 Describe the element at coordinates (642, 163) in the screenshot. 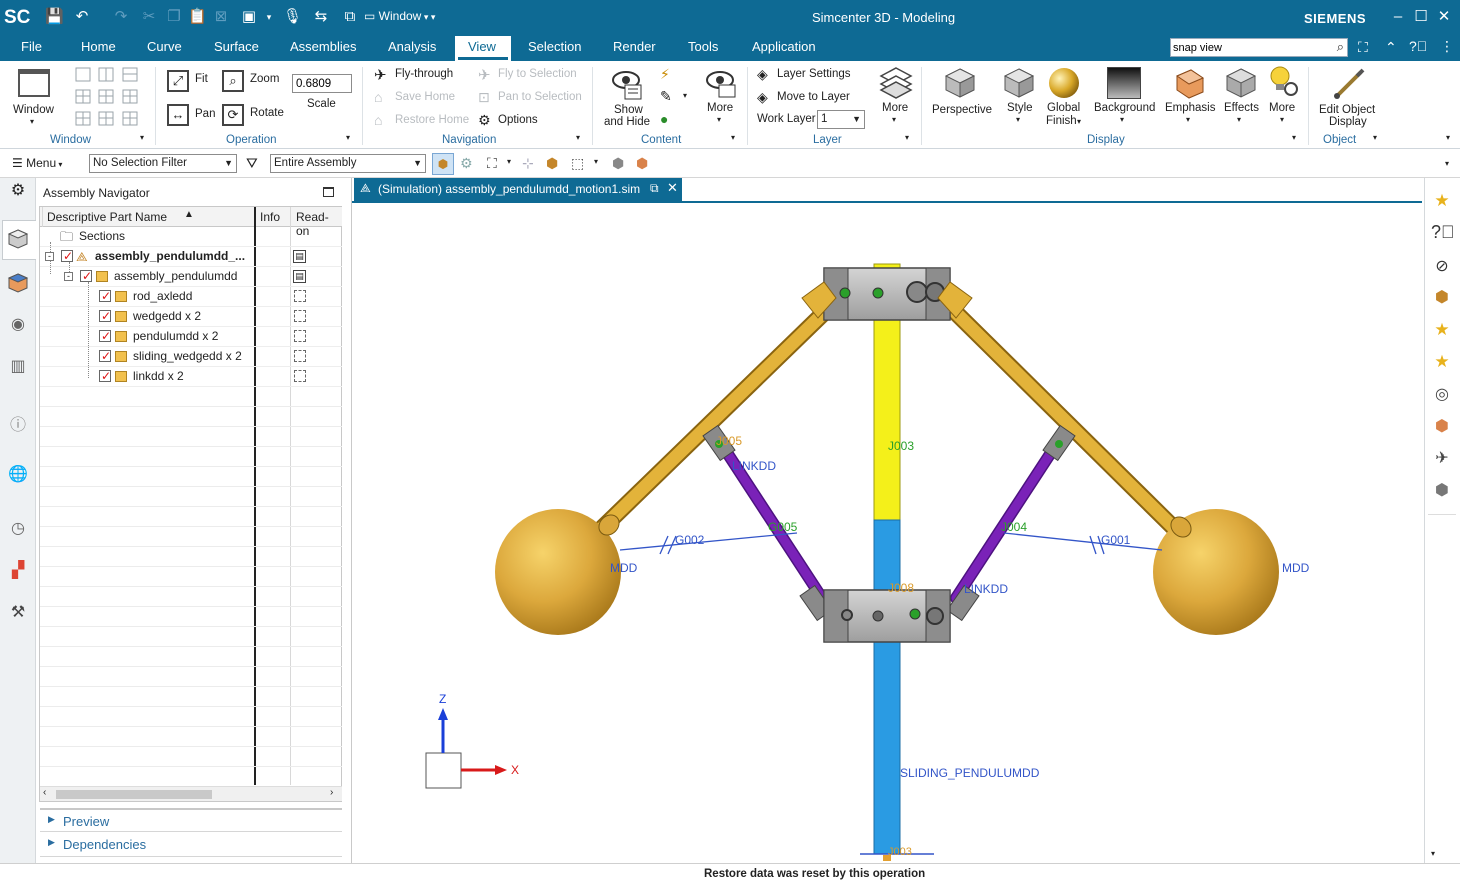

I see `cube-orange-icon: ⬢` at that location.